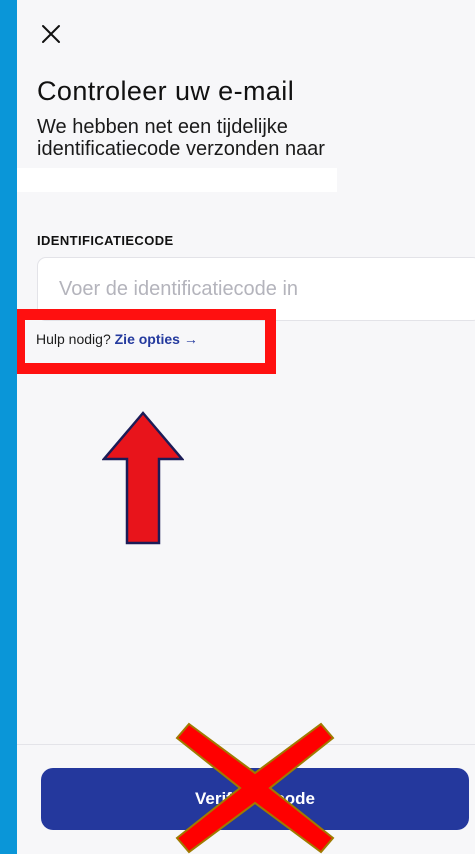 The height and width of the screenshot is (854, 475). I want to click on redacted-email-address, so click(177, 180).